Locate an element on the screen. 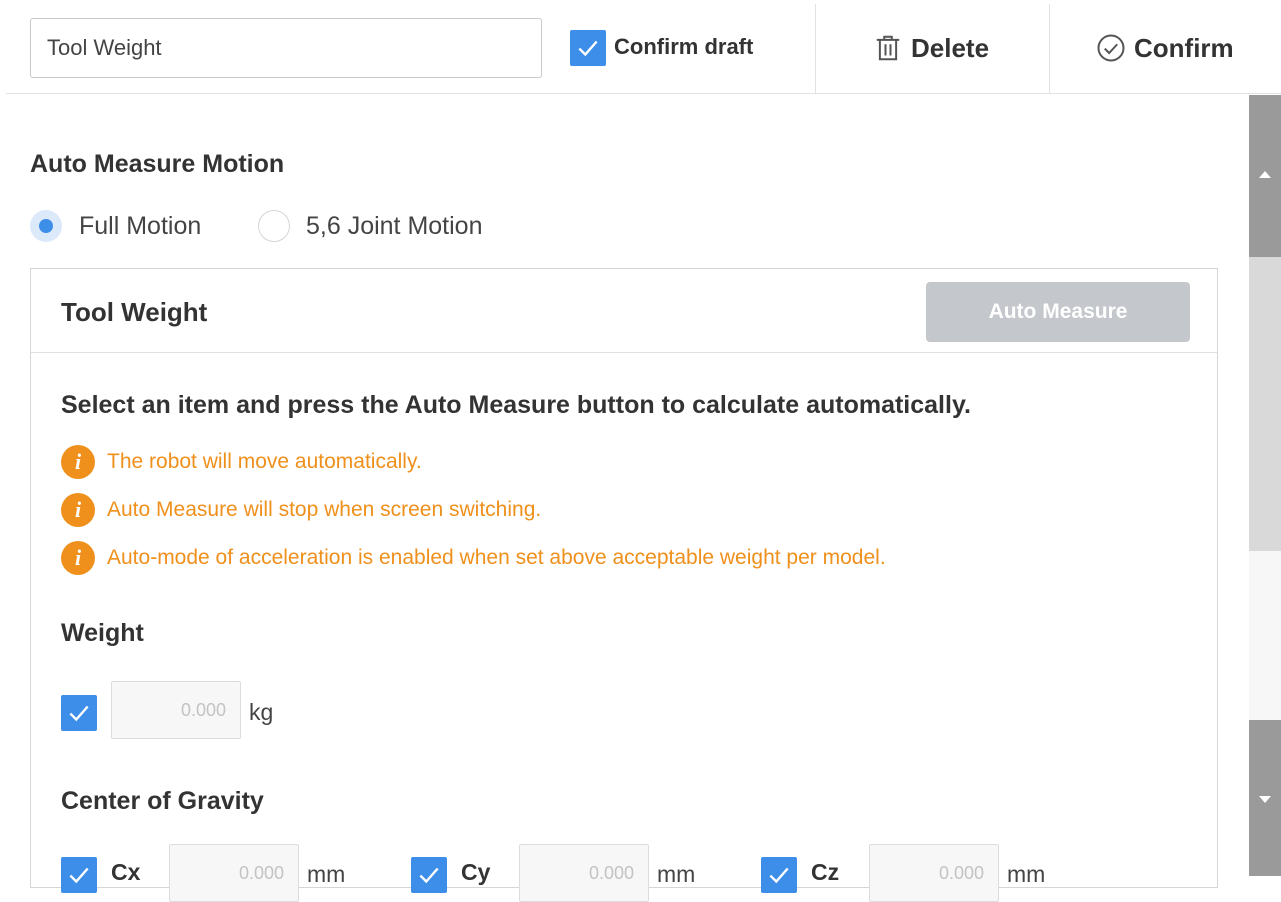 This screenshot has height=902, width=1281. full-motion-radio is located at coordinates (46, 226).